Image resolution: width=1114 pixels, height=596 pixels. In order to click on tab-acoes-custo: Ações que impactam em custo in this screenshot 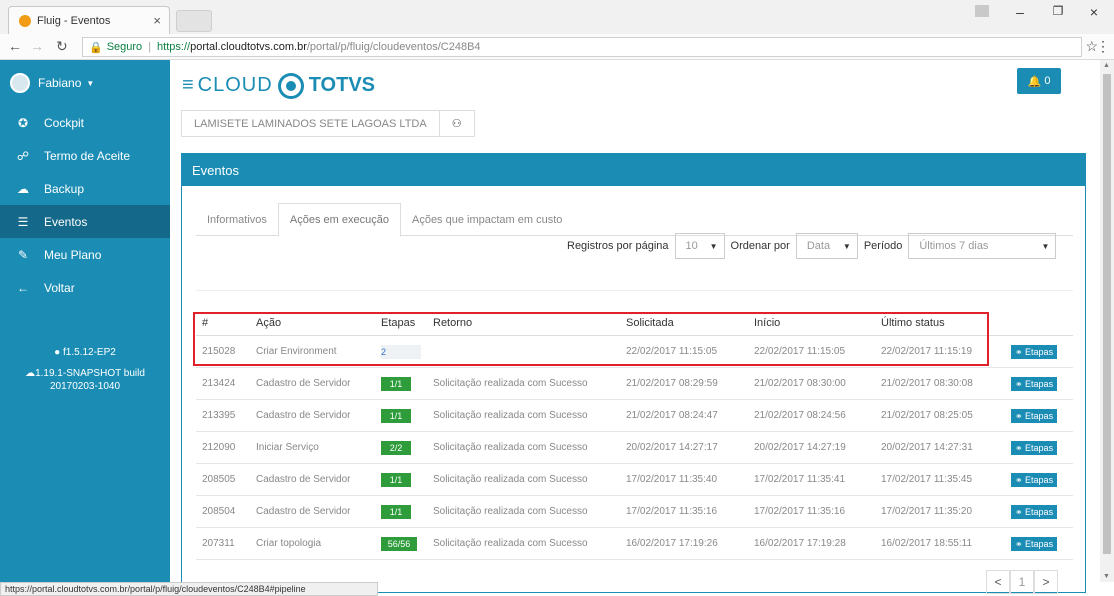, I will do `click(487, 219)`.